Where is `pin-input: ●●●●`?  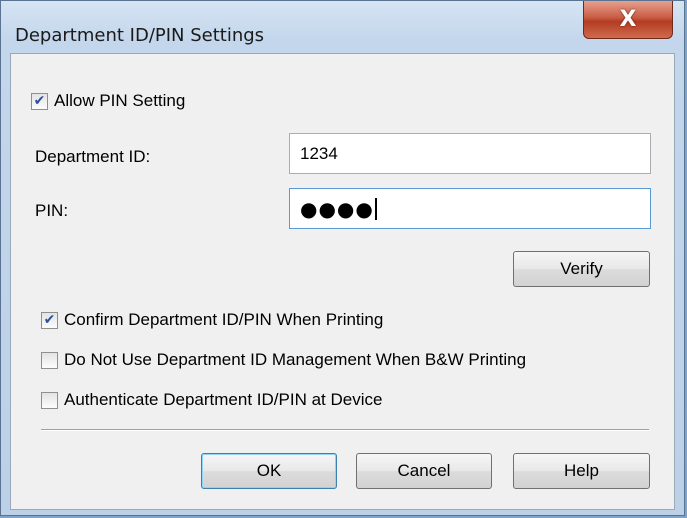
pin-input: ●●●● is located at coordinates (470, 208).